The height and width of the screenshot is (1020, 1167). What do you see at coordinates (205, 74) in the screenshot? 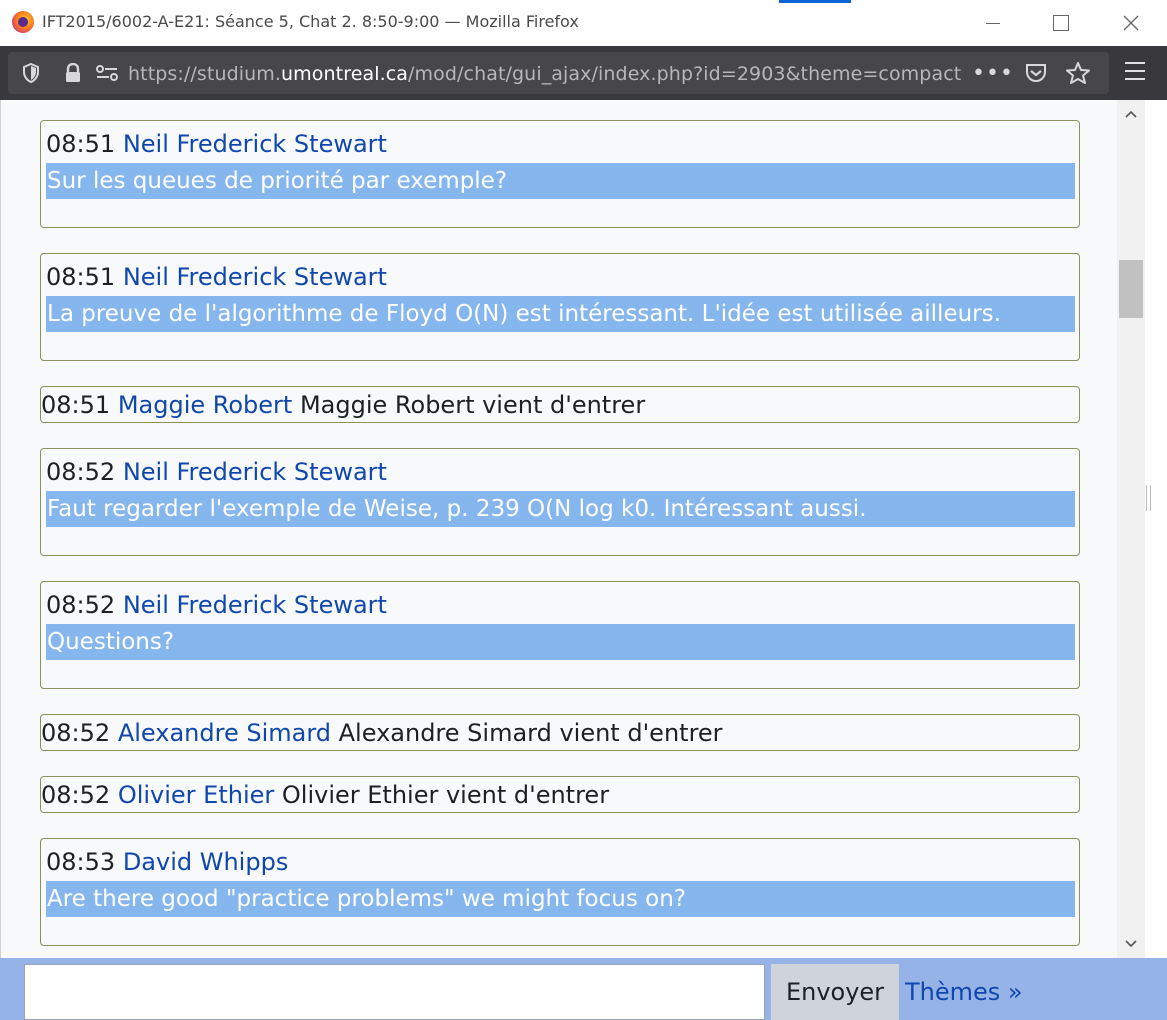
I see `url-prefix: https://studium.` at bounding box center [205, 74].